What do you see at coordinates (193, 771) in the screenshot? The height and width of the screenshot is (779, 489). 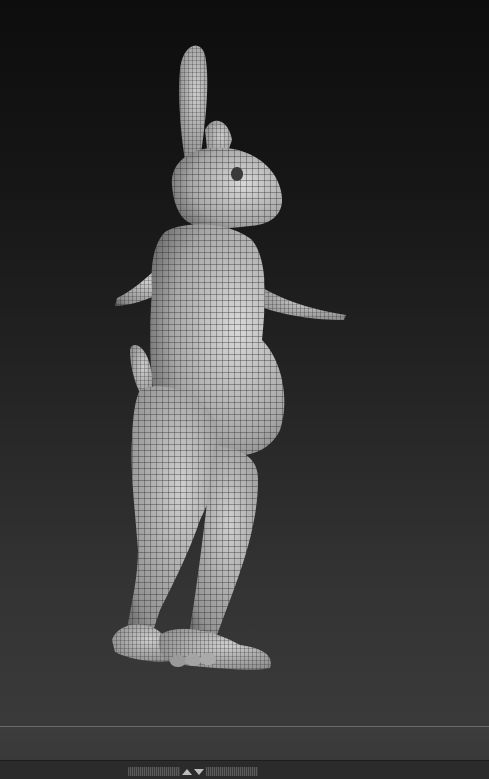 I see `tray-toggle-button` at bounding box center [193, 771].